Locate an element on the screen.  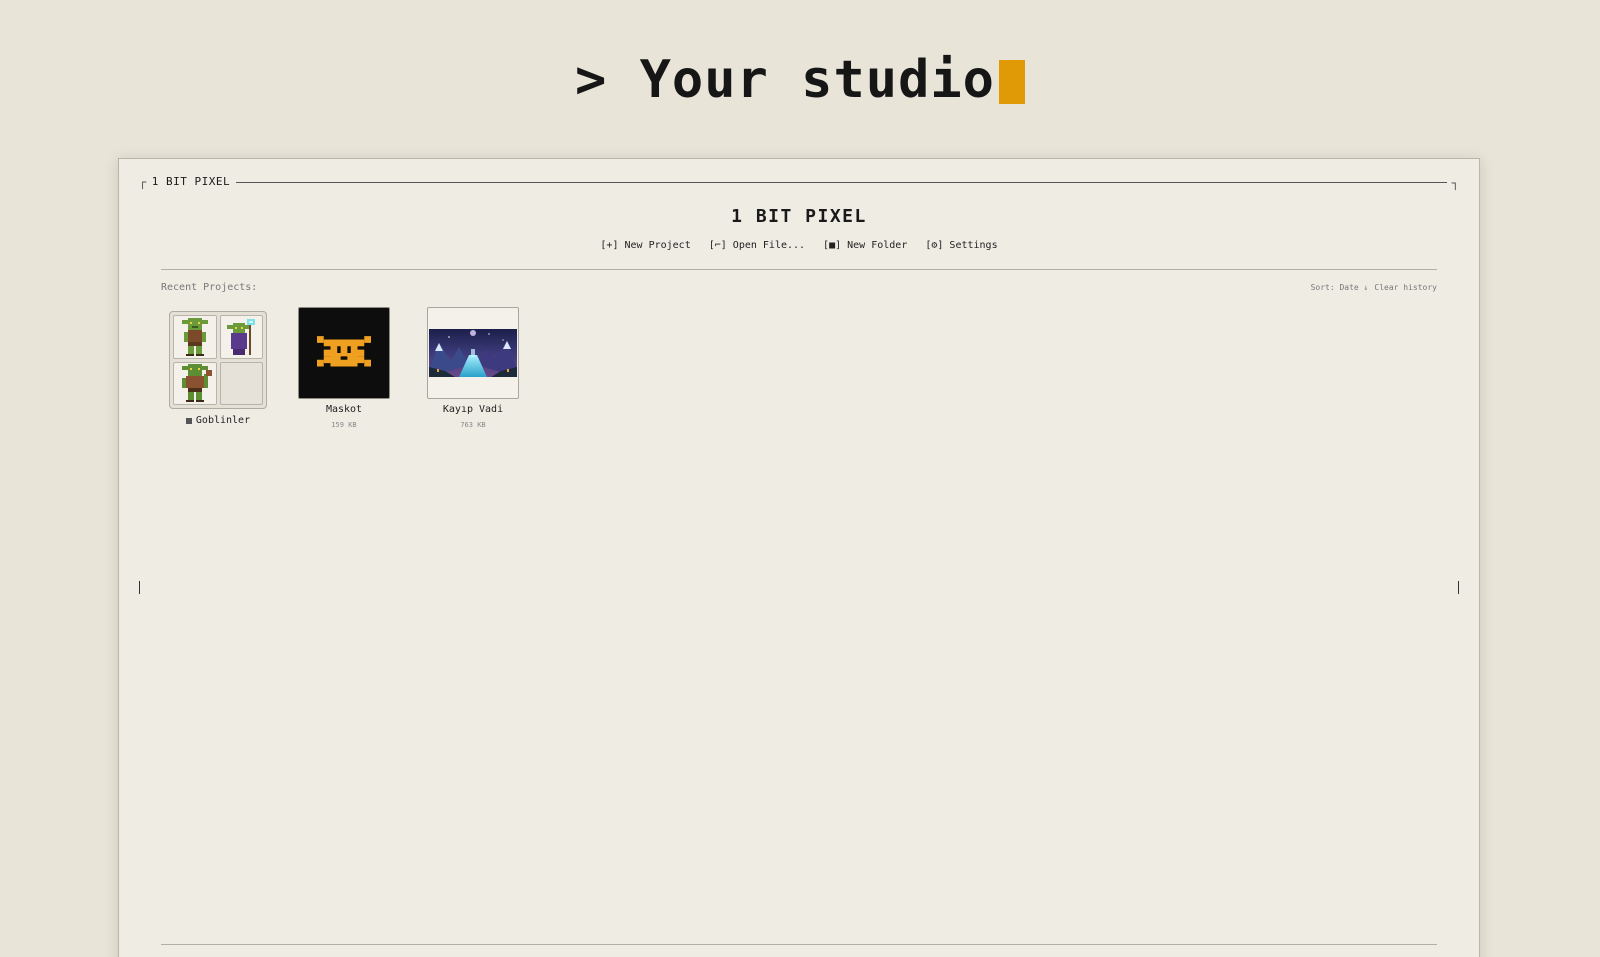
sort-button: Sort: Date ↓ is located at coordinates (1340, 288).